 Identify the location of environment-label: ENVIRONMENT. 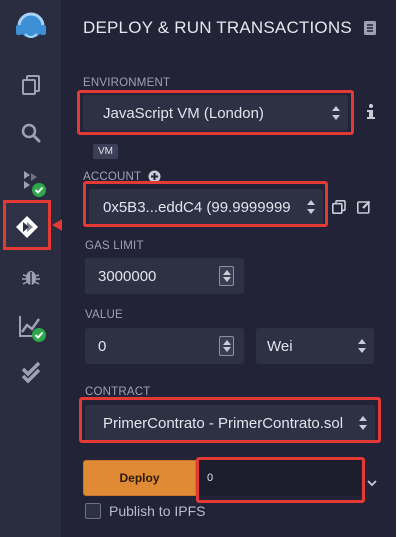
(127, 83).